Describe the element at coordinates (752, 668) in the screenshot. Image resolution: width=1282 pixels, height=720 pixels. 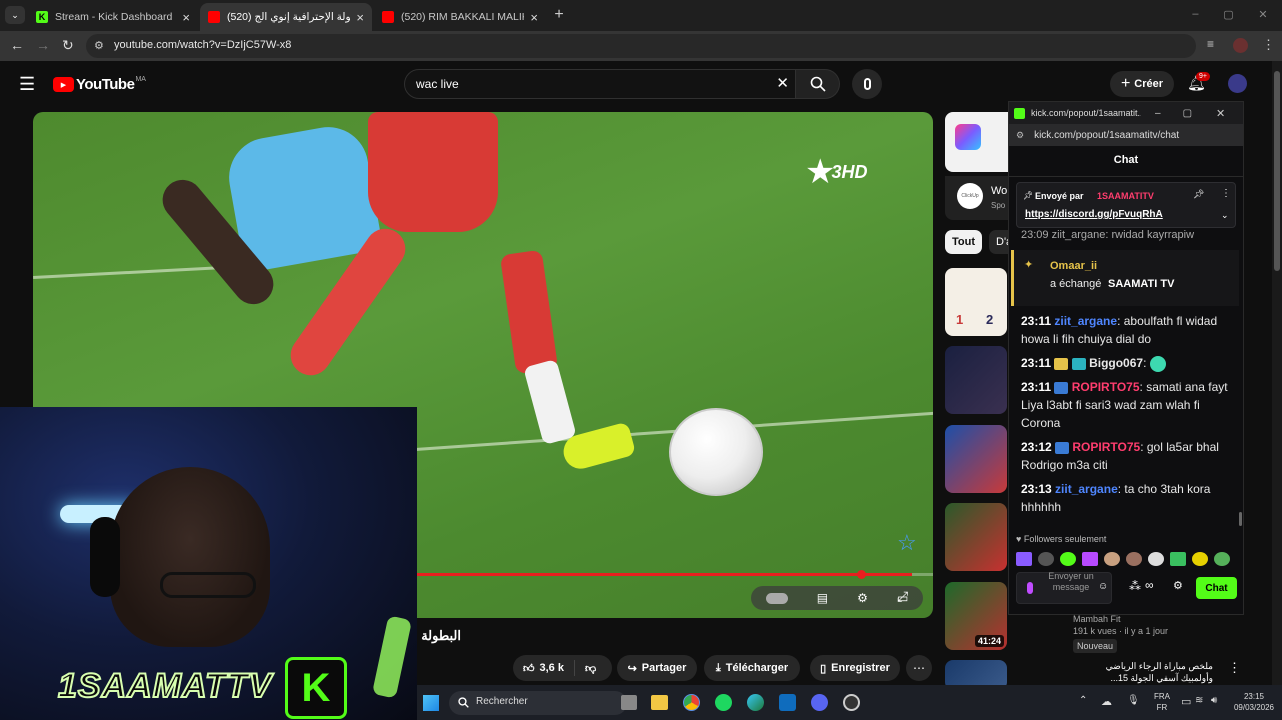
I see `download-button: ⤓ Télécharger` at that location.